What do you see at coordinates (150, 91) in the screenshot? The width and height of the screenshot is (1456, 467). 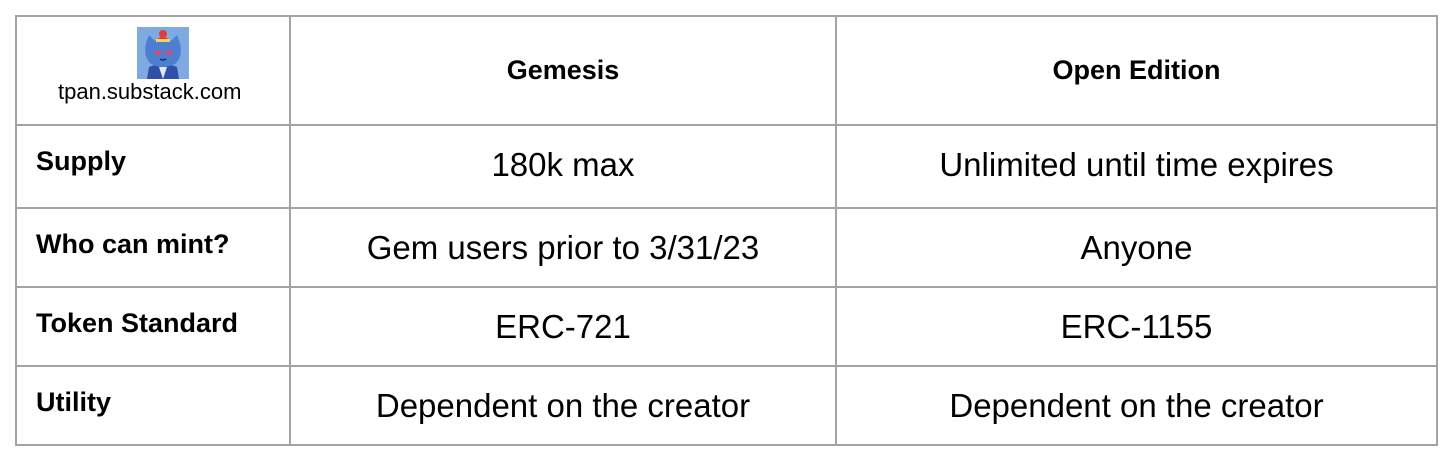 I see `site-url: tpan.substack.com` at bounding box center [150, 91].